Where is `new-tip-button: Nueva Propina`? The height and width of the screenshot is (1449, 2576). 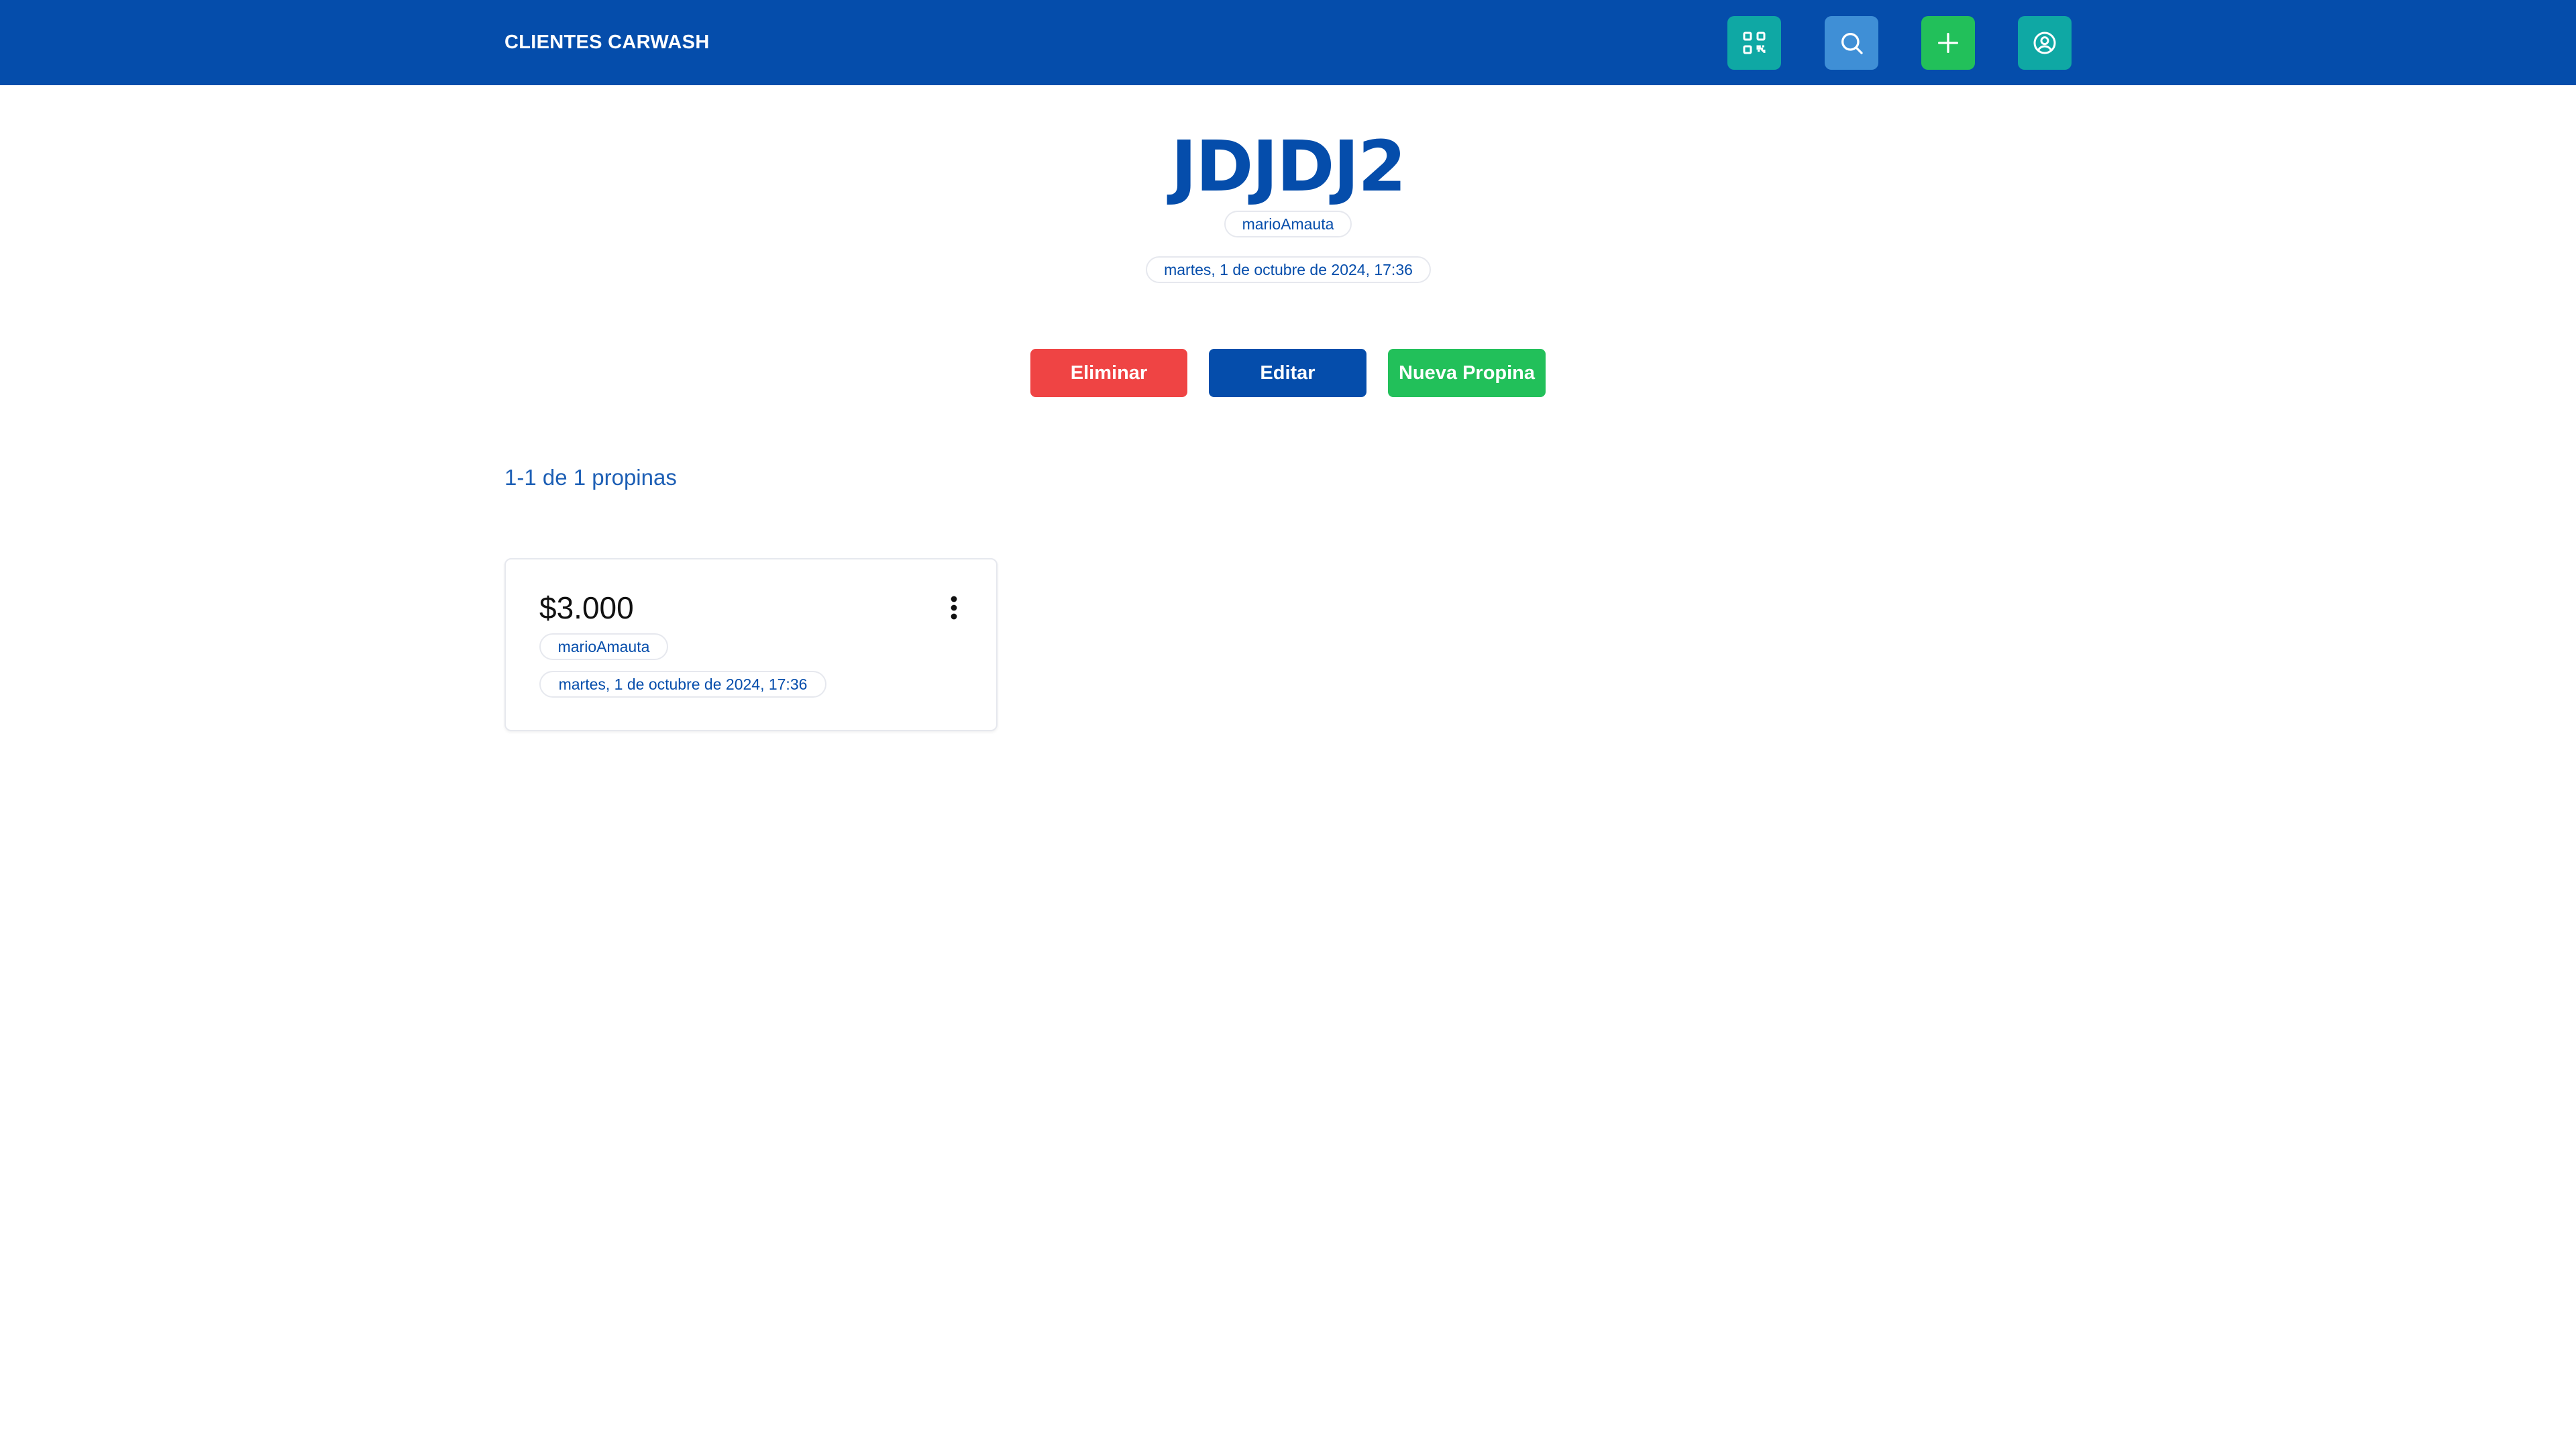 new-tip-button: Nueva Propina is located at coordinates (1467, 373).